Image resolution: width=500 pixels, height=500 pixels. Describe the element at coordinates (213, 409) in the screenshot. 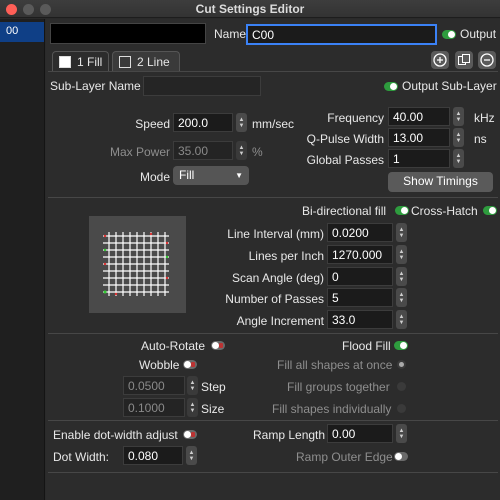

I see `wobble-size-label: Size` at that location.